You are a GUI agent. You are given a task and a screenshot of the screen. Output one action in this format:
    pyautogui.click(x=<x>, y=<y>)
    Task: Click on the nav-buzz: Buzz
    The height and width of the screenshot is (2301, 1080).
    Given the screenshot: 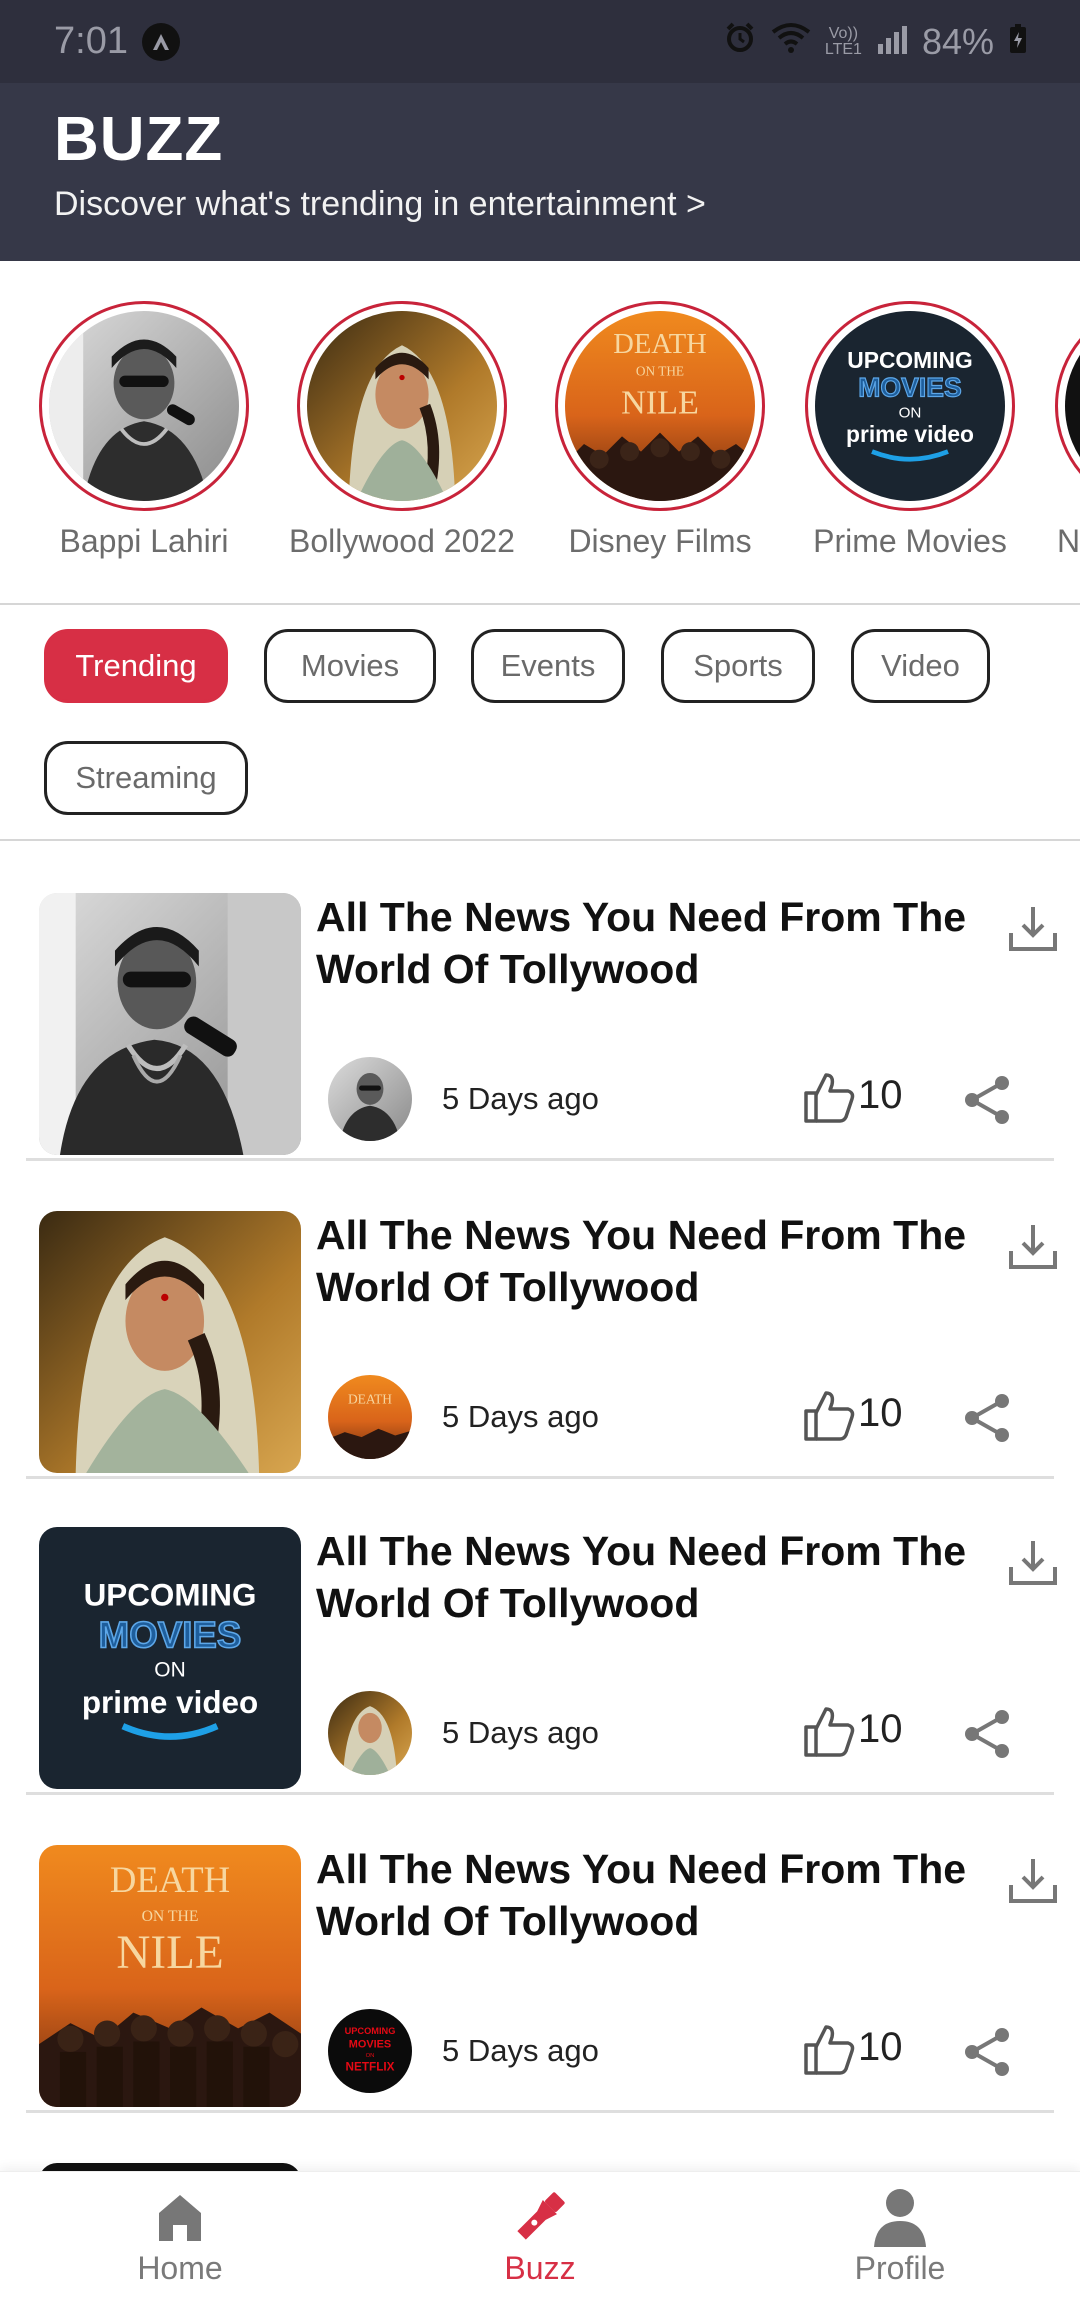 What is the action you would take?
    pyautogui.click(x=540, y=2235)
    